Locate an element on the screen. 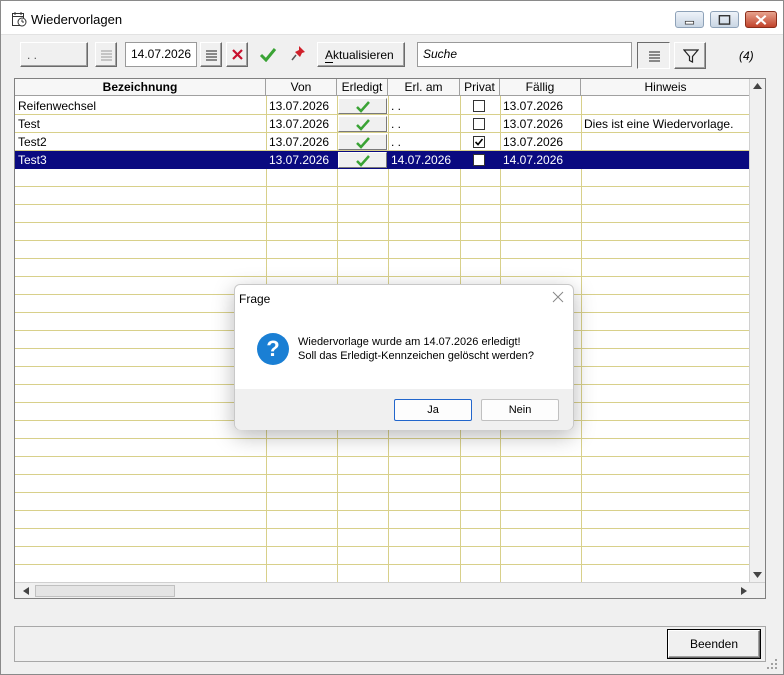  table-row: Test2 13.07.2026 . . 13.07.2026 is located at coordinates (383, 142).